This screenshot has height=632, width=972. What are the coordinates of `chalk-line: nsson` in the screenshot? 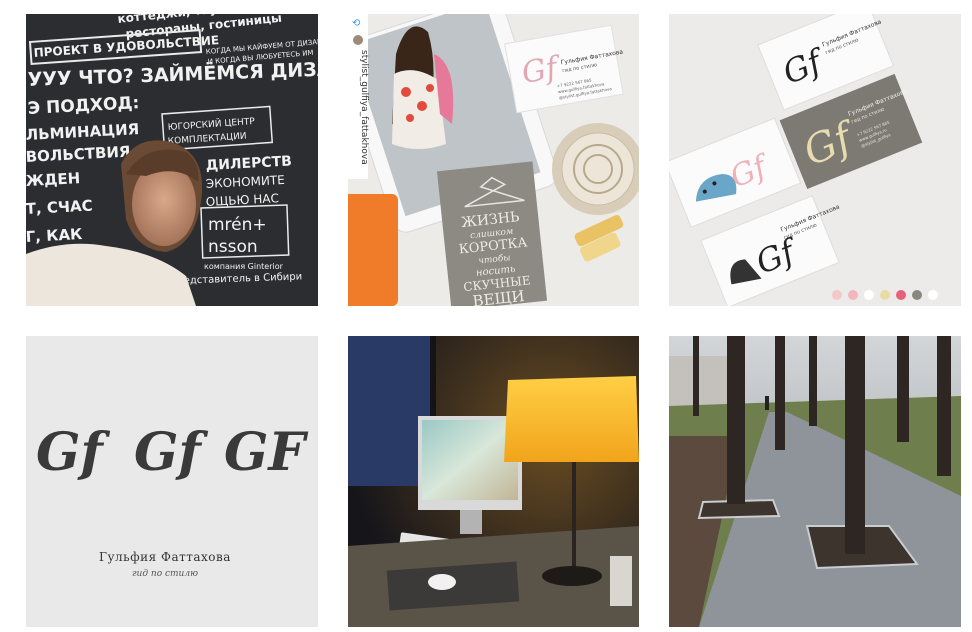 It's located at (233, 247).